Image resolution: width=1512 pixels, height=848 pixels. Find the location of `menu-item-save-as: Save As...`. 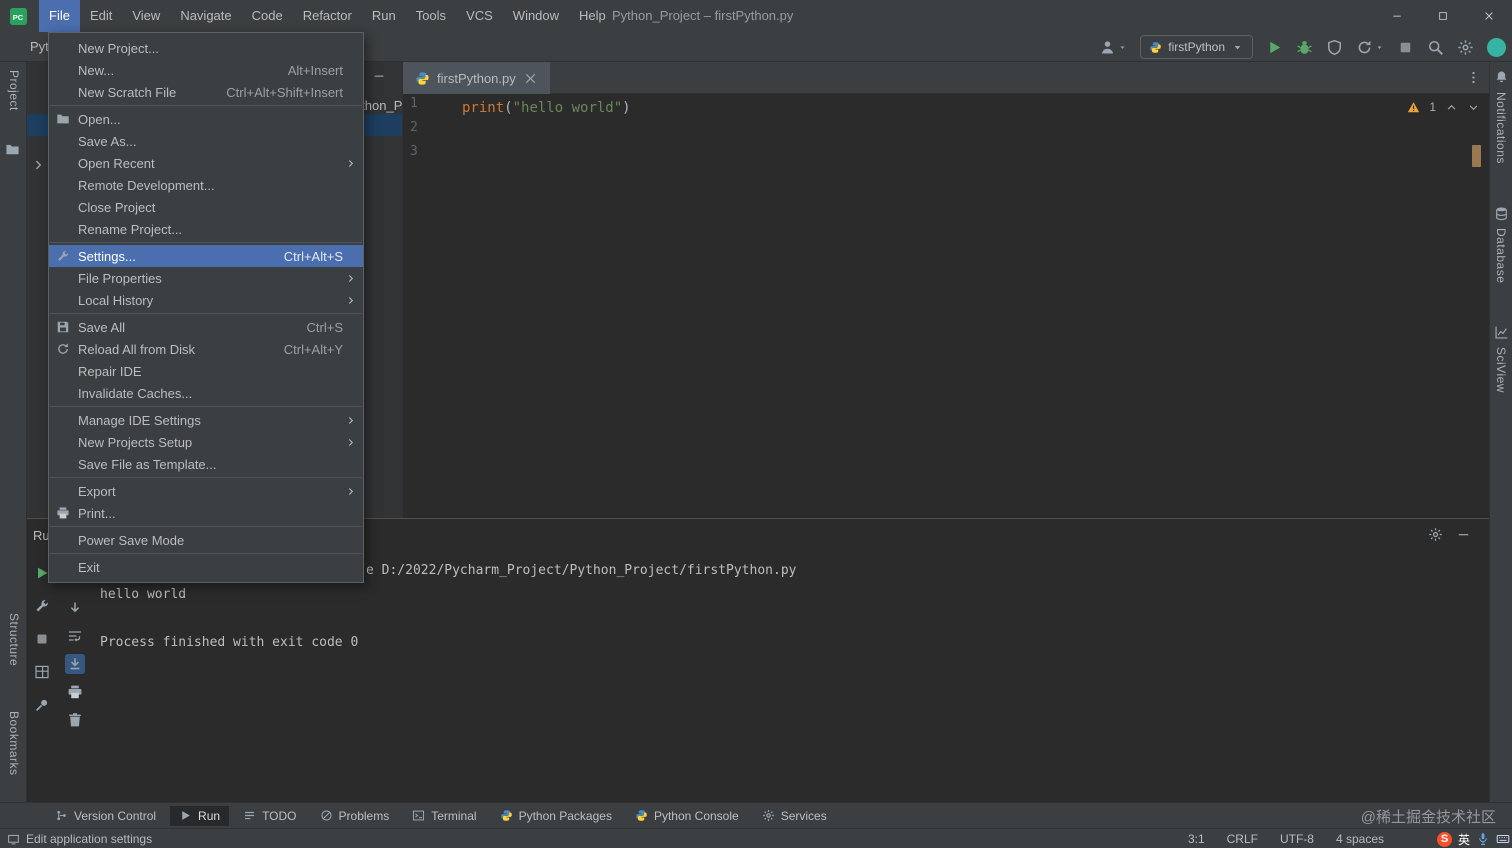

menu-item-save-as: Save As... is located at coordinates (206, 141).